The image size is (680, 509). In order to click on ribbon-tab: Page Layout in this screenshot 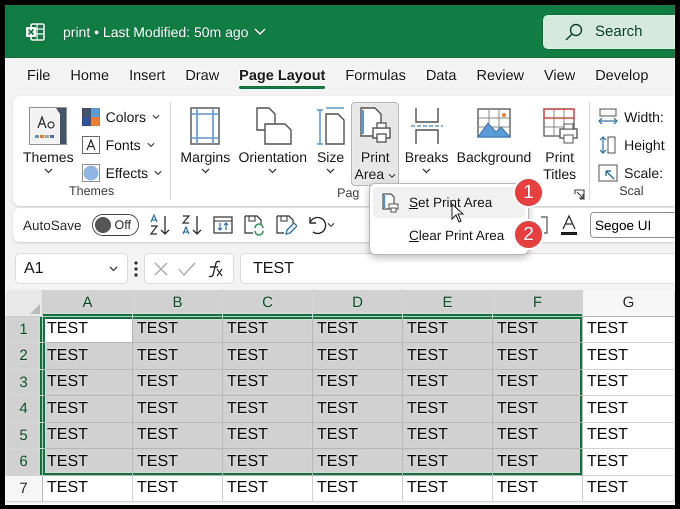, I will do `click(282, 76)`.